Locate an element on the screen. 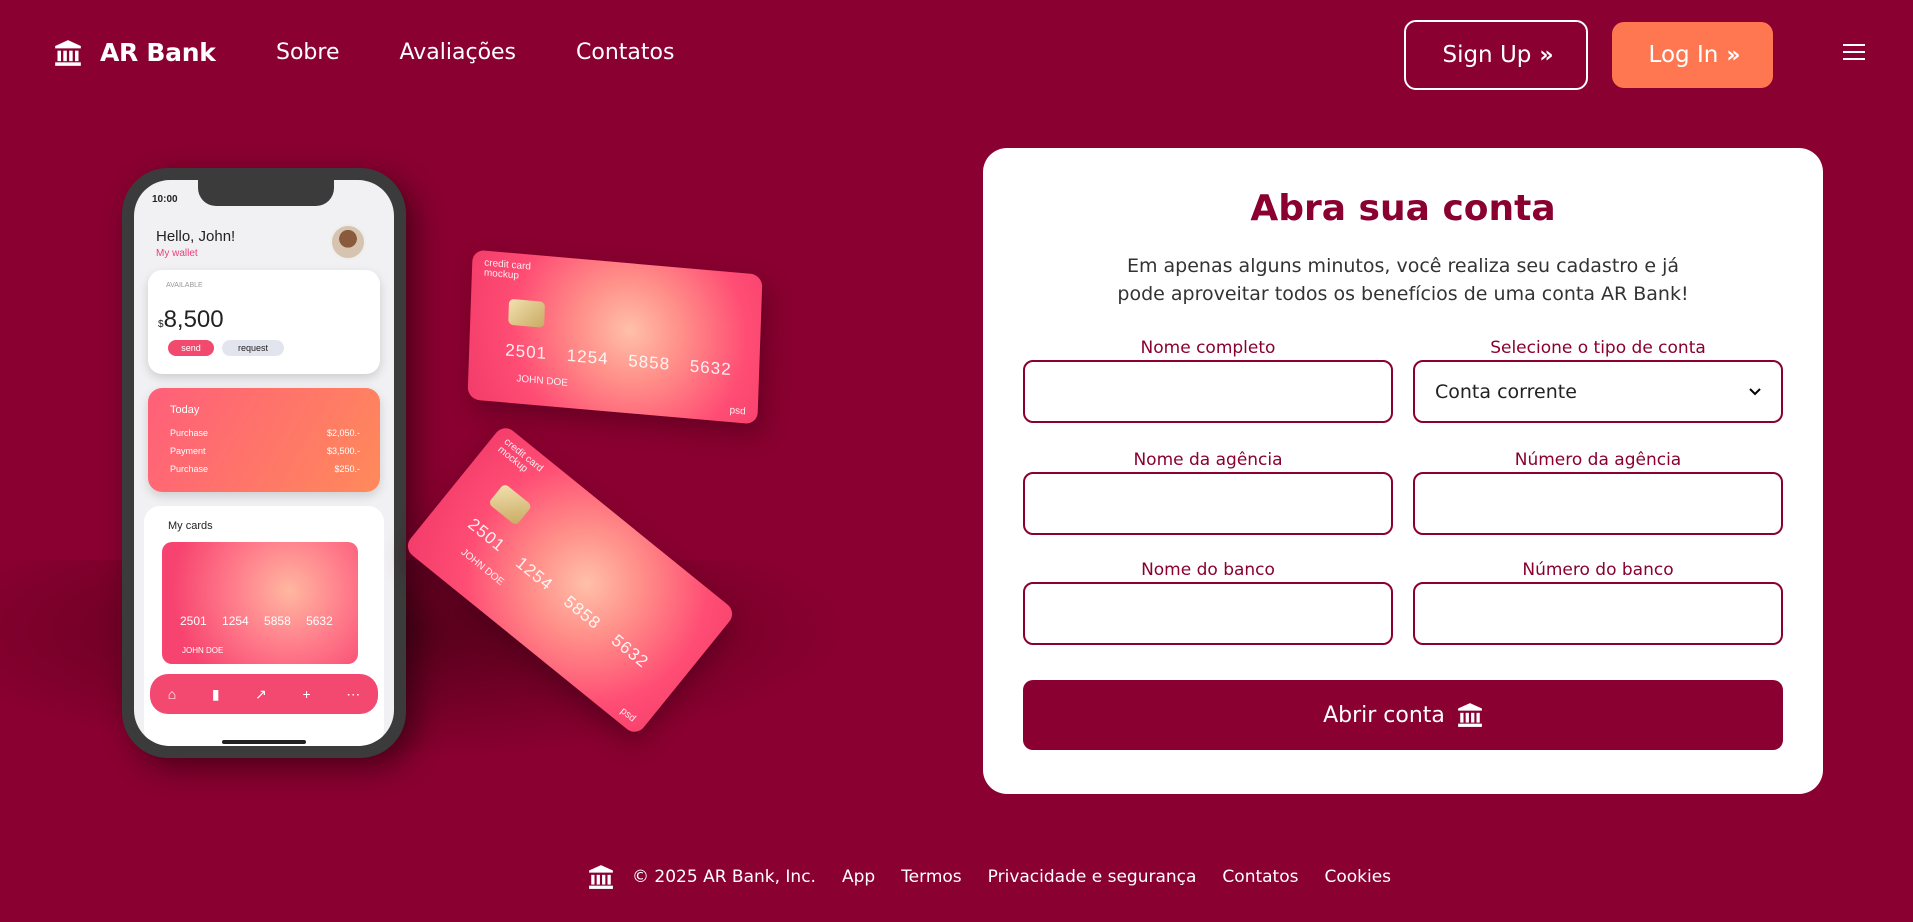 This screenshot has height=922, width=1913. brand-logo: AR Bank is located at coordinates (135, 52).